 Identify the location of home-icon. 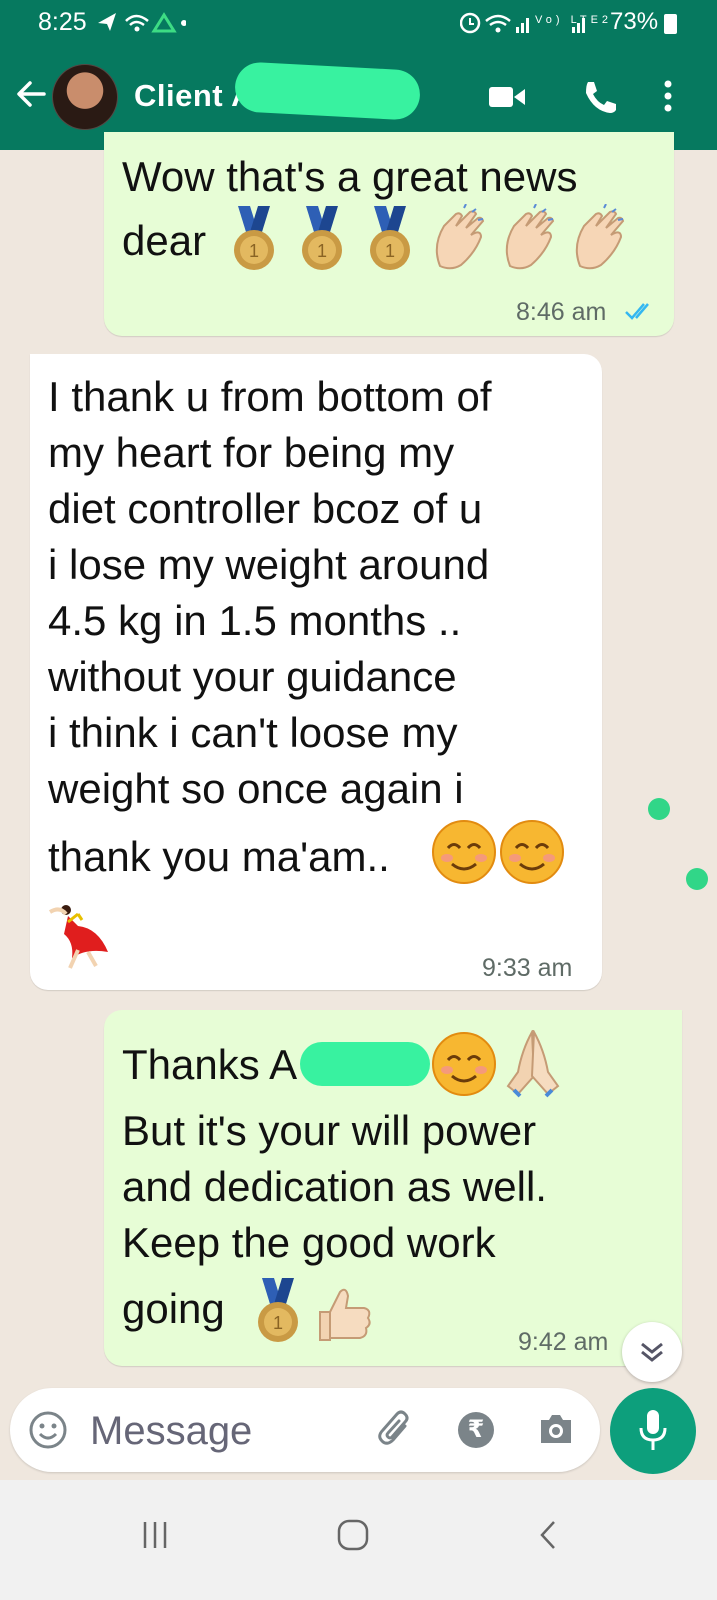
(353, 1535).